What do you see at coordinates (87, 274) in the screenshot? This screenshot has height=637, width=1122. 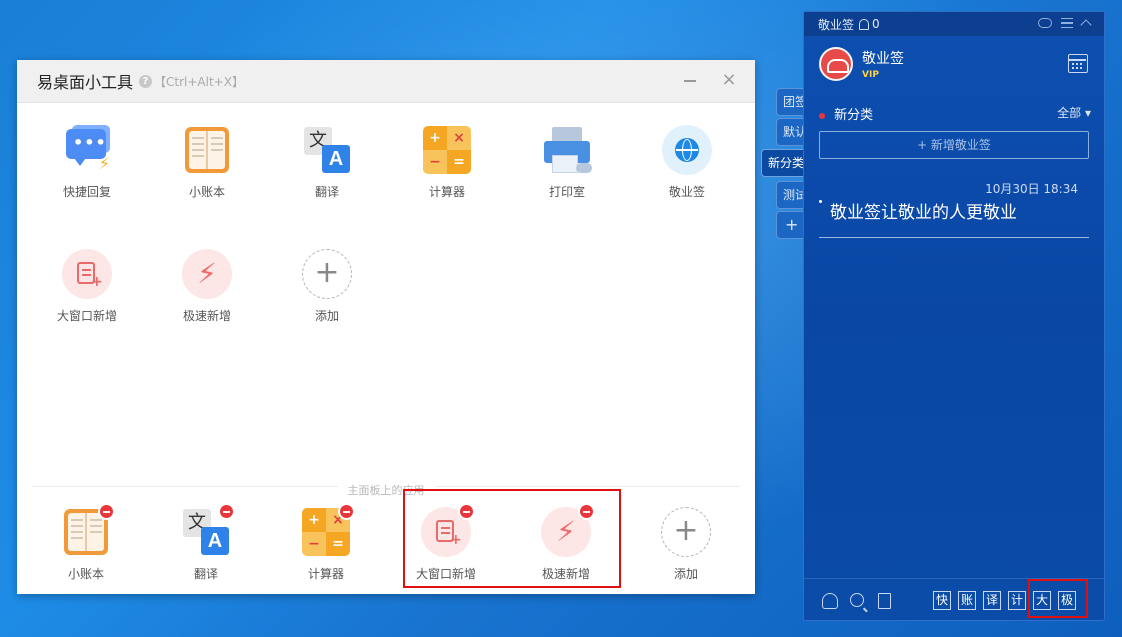 I see `note-add-icon: +` at bounding box center [87, 274].